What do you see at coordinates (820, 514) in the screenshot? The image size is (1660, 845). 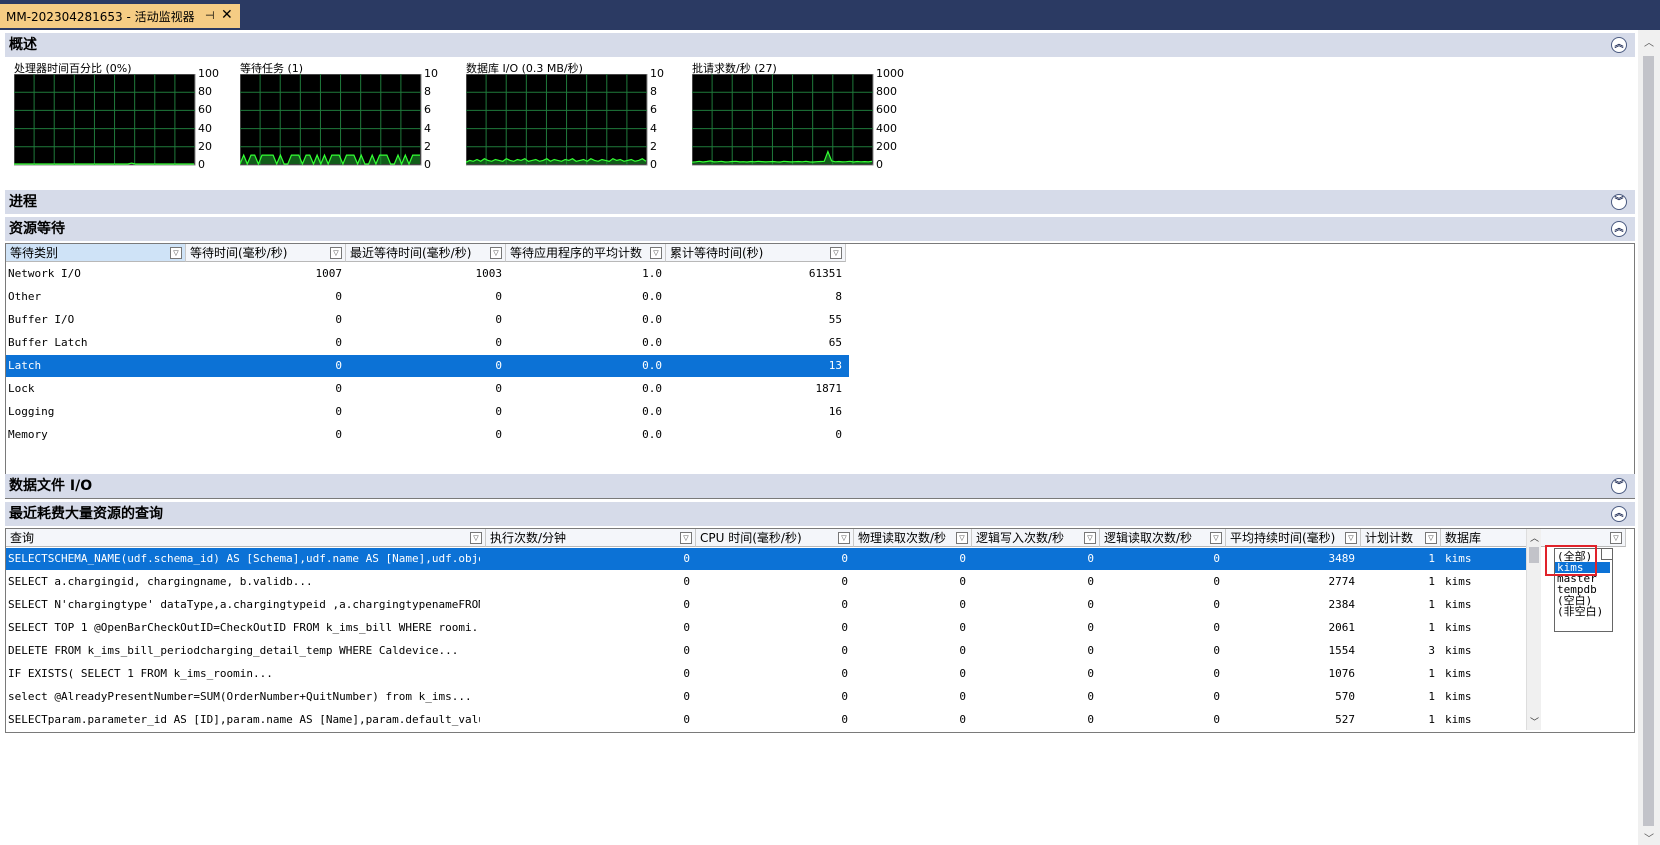 I see `section-expensive-queries-header: 最近耗费大量资源的查询 ︽` at bounding box center [820, 514].